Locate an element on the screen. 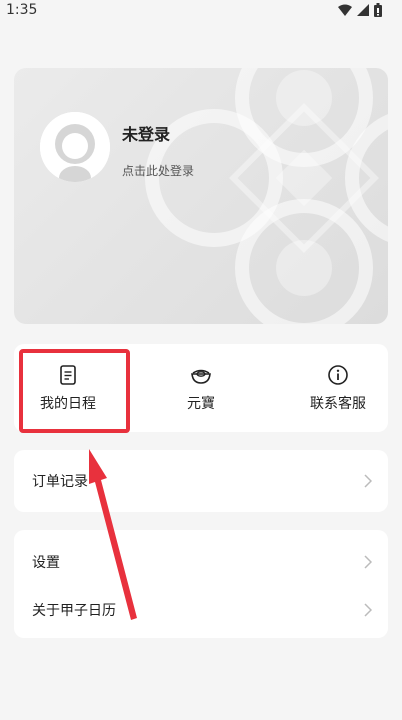  annotation-arrow is located at coordinates (113, 534).